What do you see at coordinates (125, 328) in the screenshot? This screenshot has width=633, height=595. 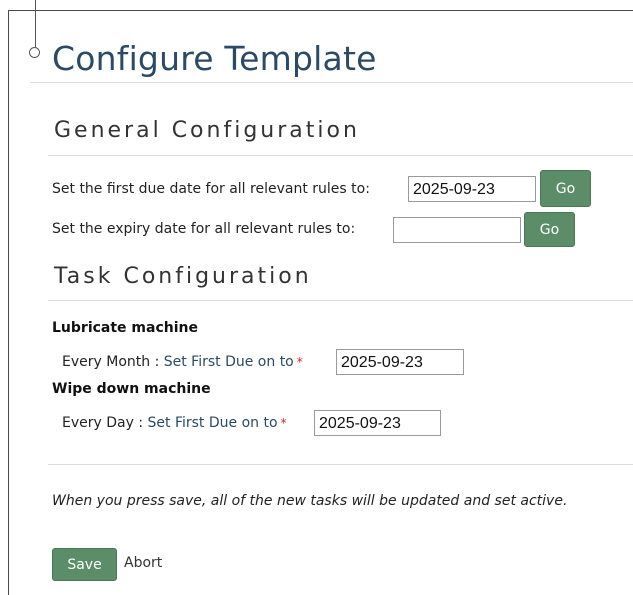 I see `task-name-lubricate: Lubricate machine` at bounding box center [125, 328].